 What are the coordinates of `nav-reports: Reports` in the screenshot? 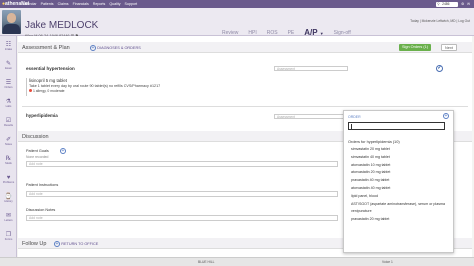 It's located at (99, 4).